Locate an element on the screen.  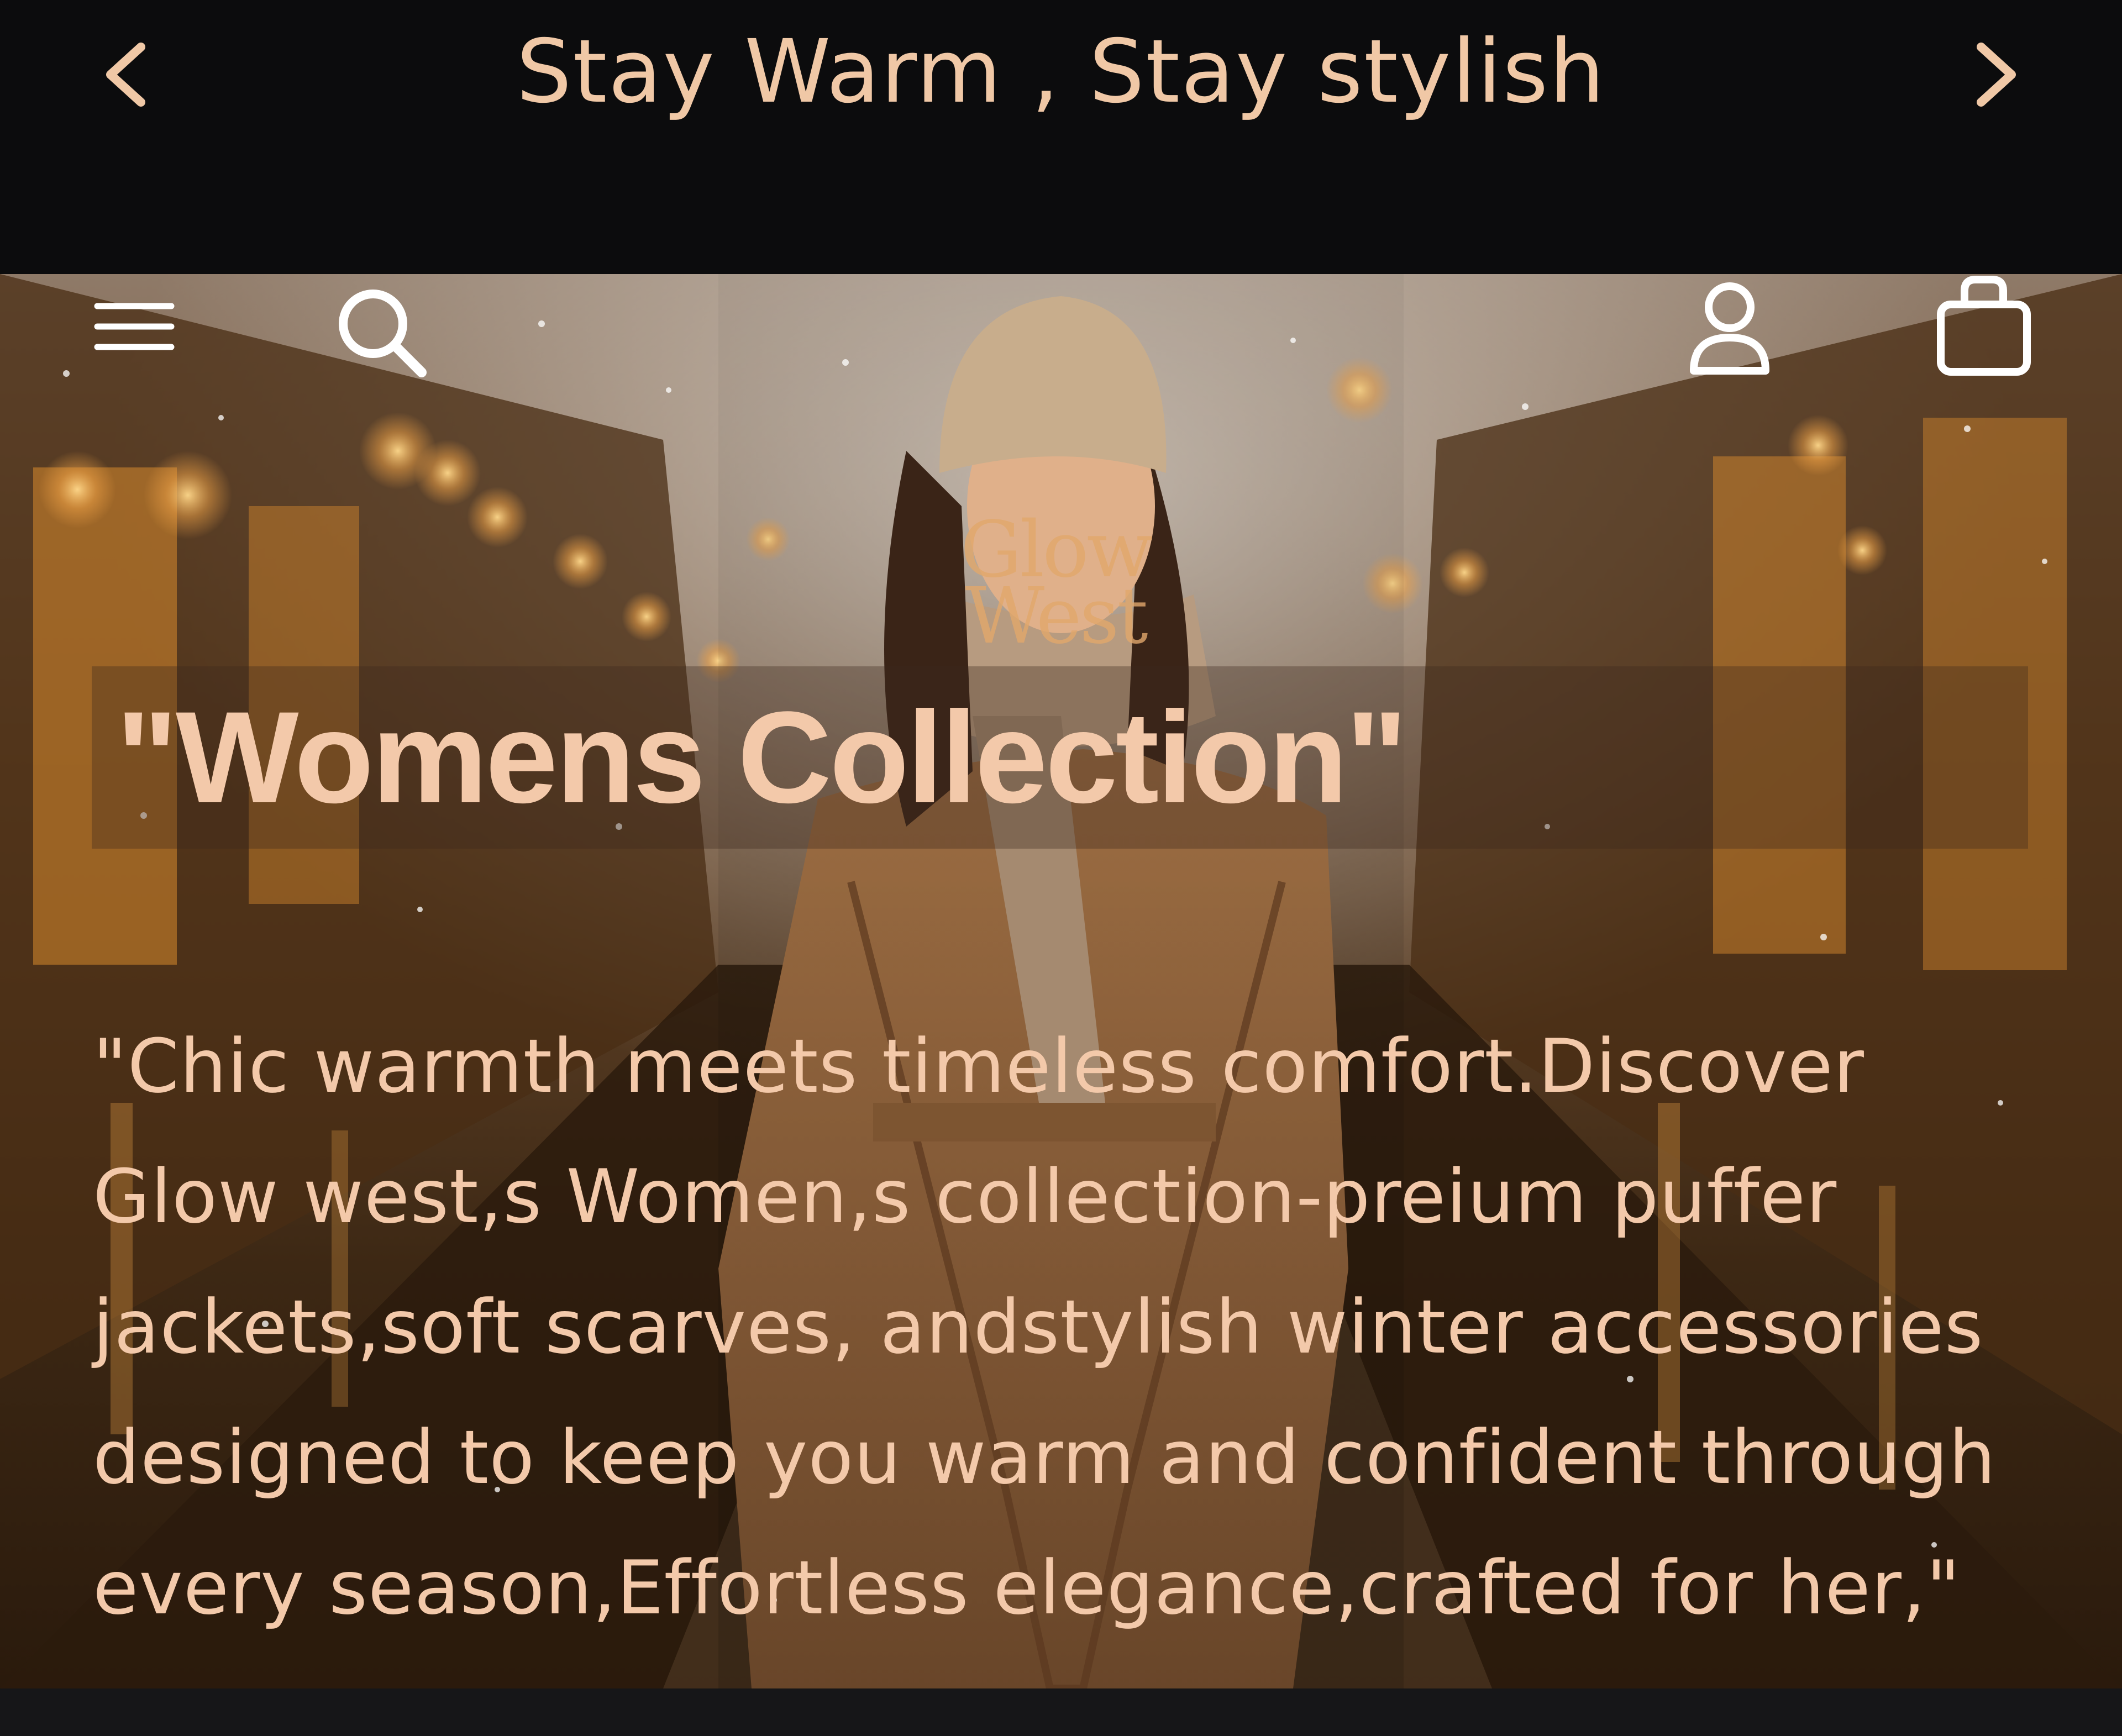
menu-icon is located at coordinates (134, 326).